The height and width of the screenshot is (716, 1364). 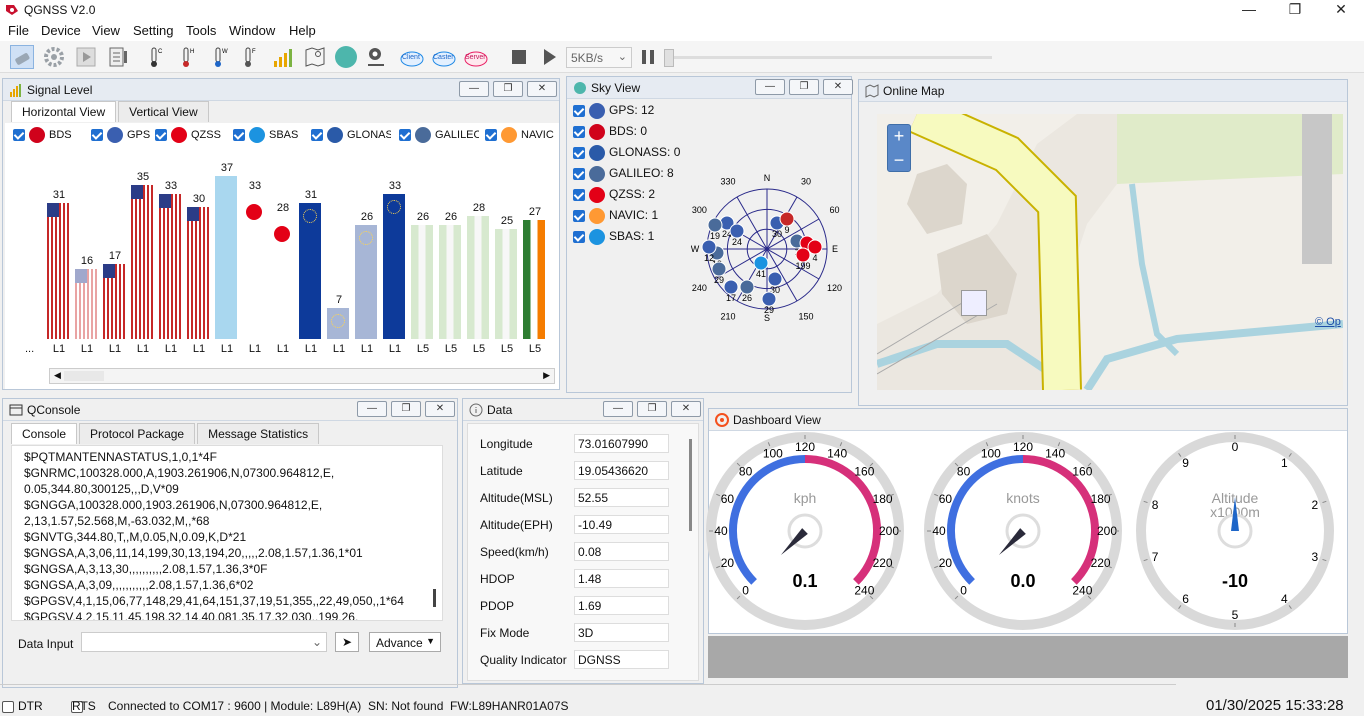 What do you see at coordinates (120, 135) in the screenshot?
I see `legend-item-gps: GPS` at bounding box center [120, 135].